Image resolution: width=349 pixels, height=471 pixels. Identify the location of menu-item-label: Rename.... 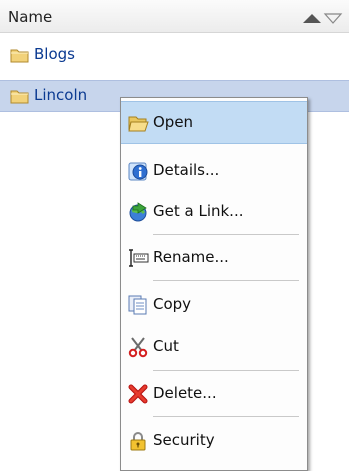
(191, 257).